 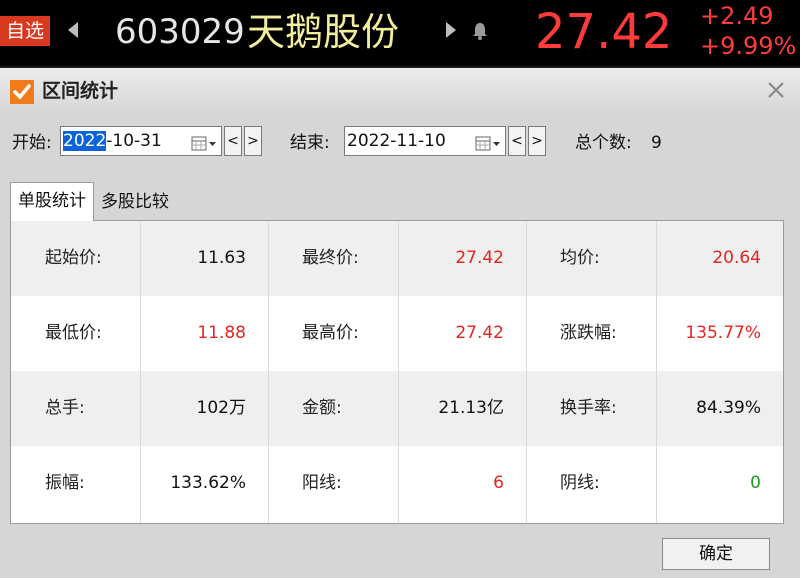 What do you see at coordinates (330, 333) in the screenshot?
I see `stat-label: 最高价:` at bounding box center [330, 333].